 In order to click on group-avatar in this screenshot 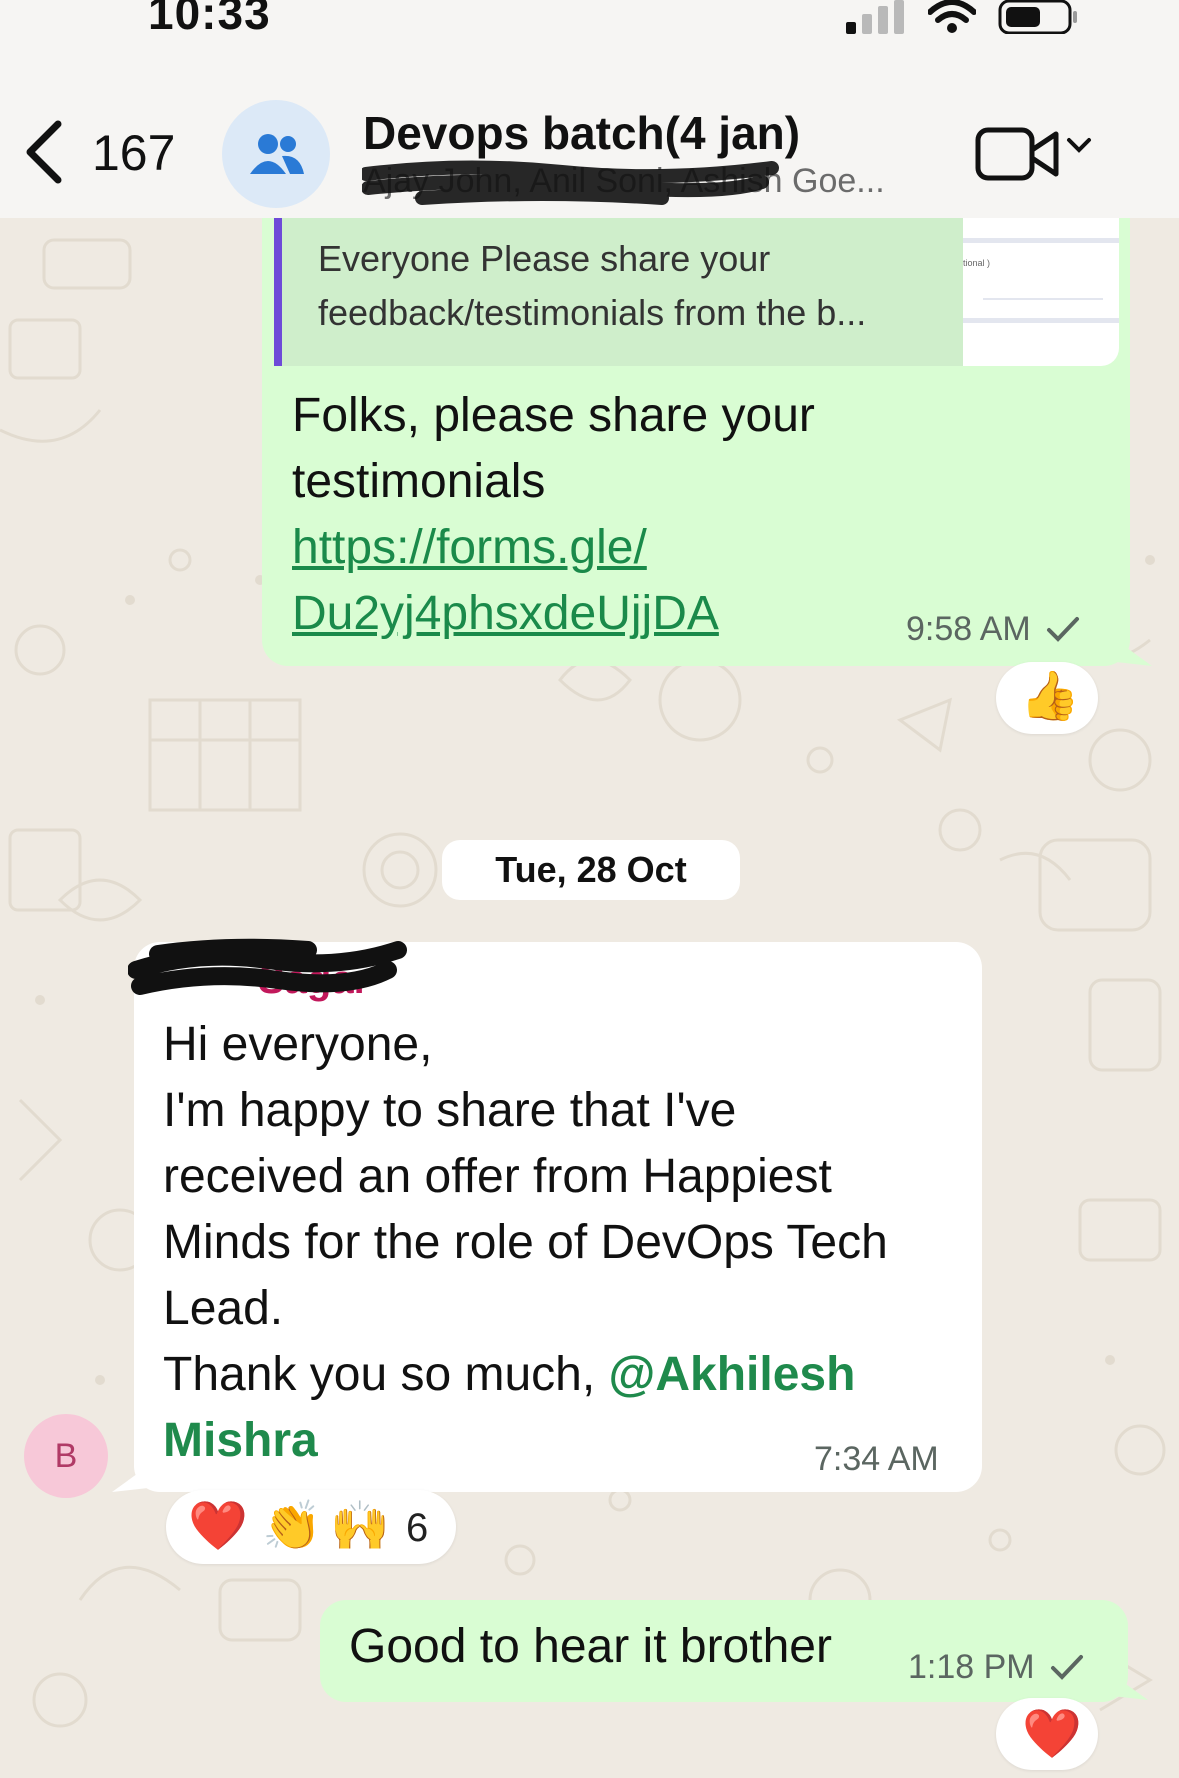, I will do `click(276, 154)`.